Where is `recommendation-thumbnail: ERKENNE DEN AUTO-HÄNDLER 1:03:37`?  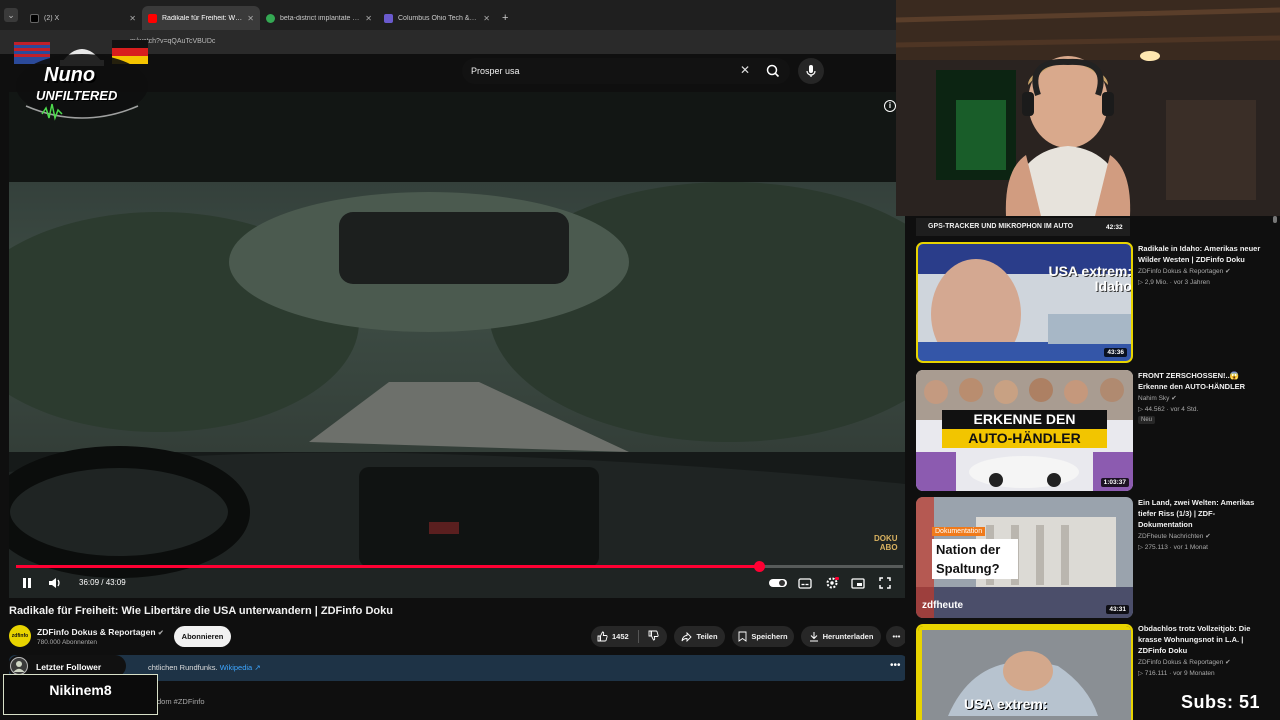
recommendation-thumbnail: ERKENNE DEN AUTO-HÄNDLER 1:03:37 is located at coordinates (1024, 430).